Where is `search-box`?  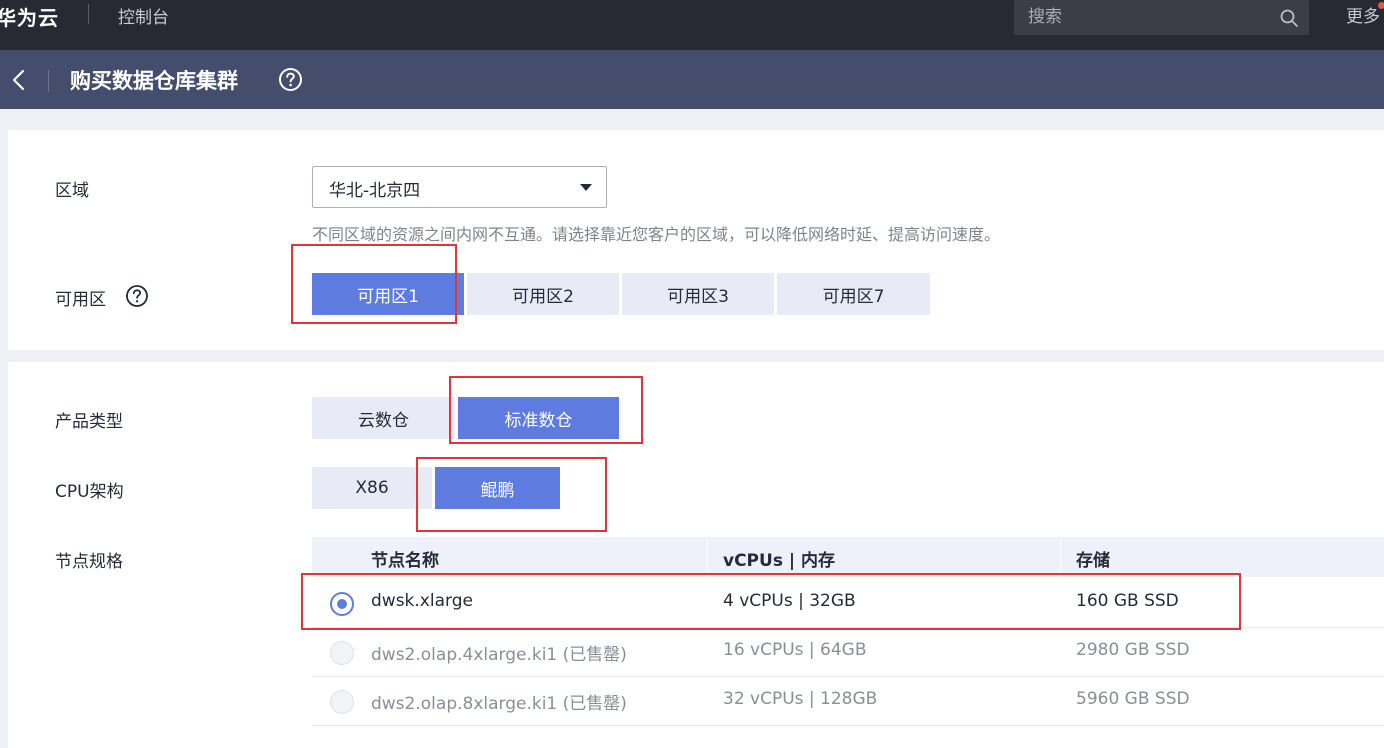 search-box is located at coordinates (1161, 17).